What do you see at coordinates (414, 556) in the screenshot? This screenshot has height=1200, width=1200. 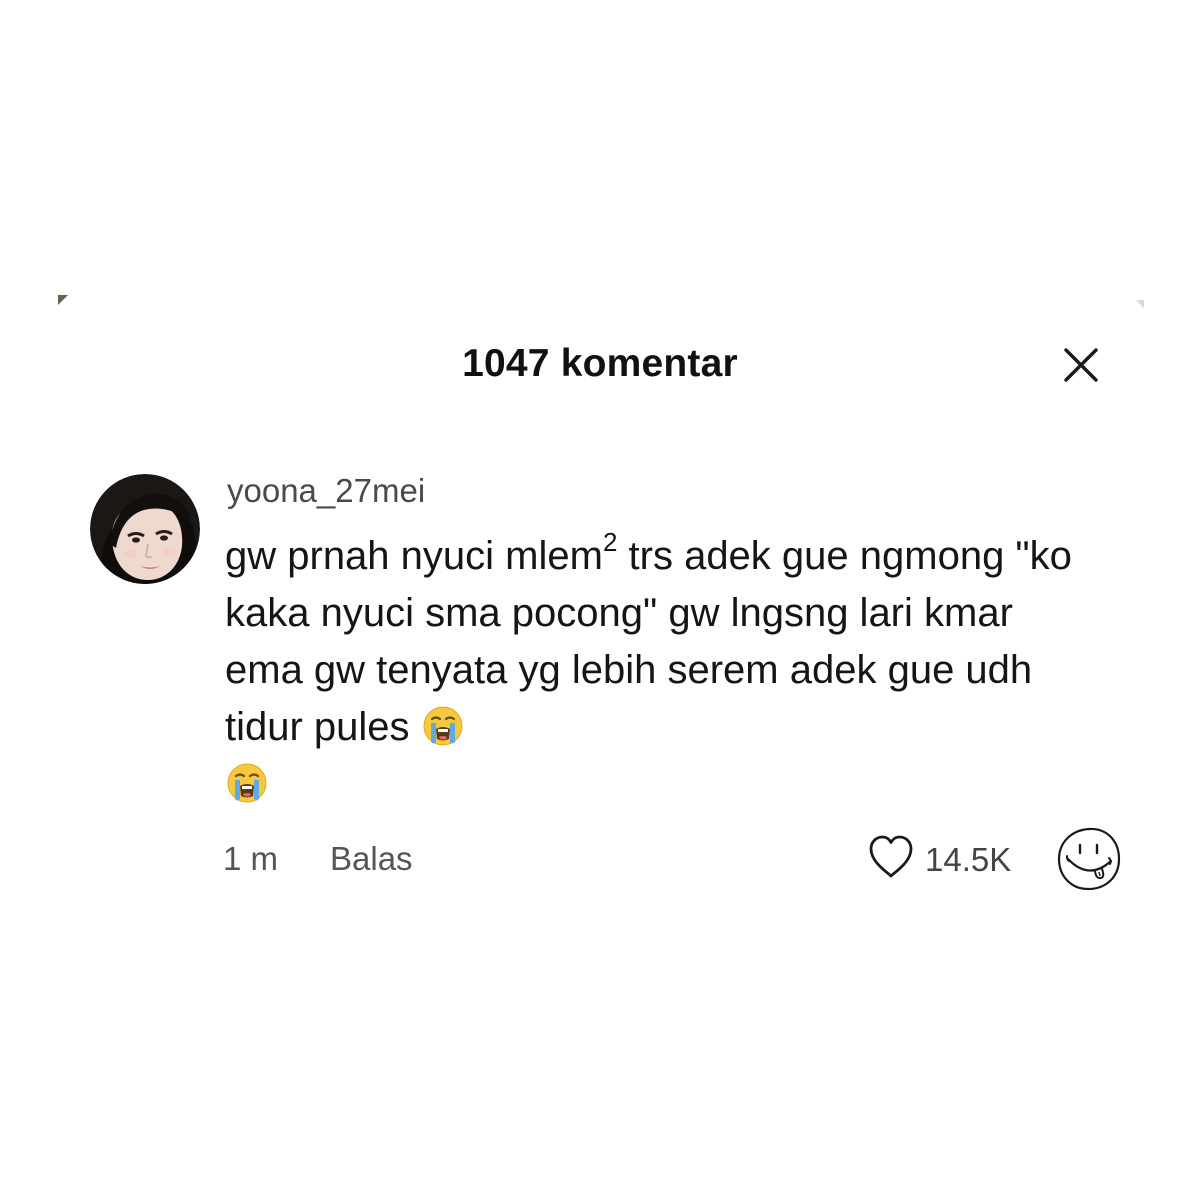 I see `comment-text-part1: gw prnah nyuci mlem` at bounding box center [414, 556].